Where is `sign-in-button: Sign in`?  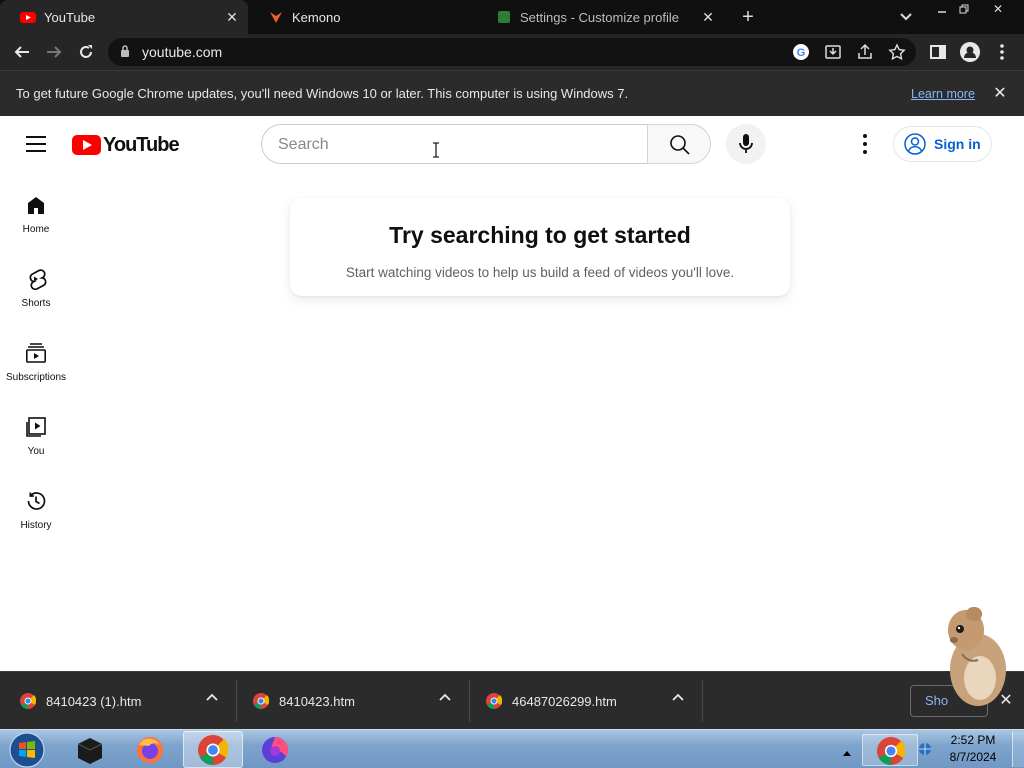 sign-in-button: Sign in is located at coordinates (942, 144).